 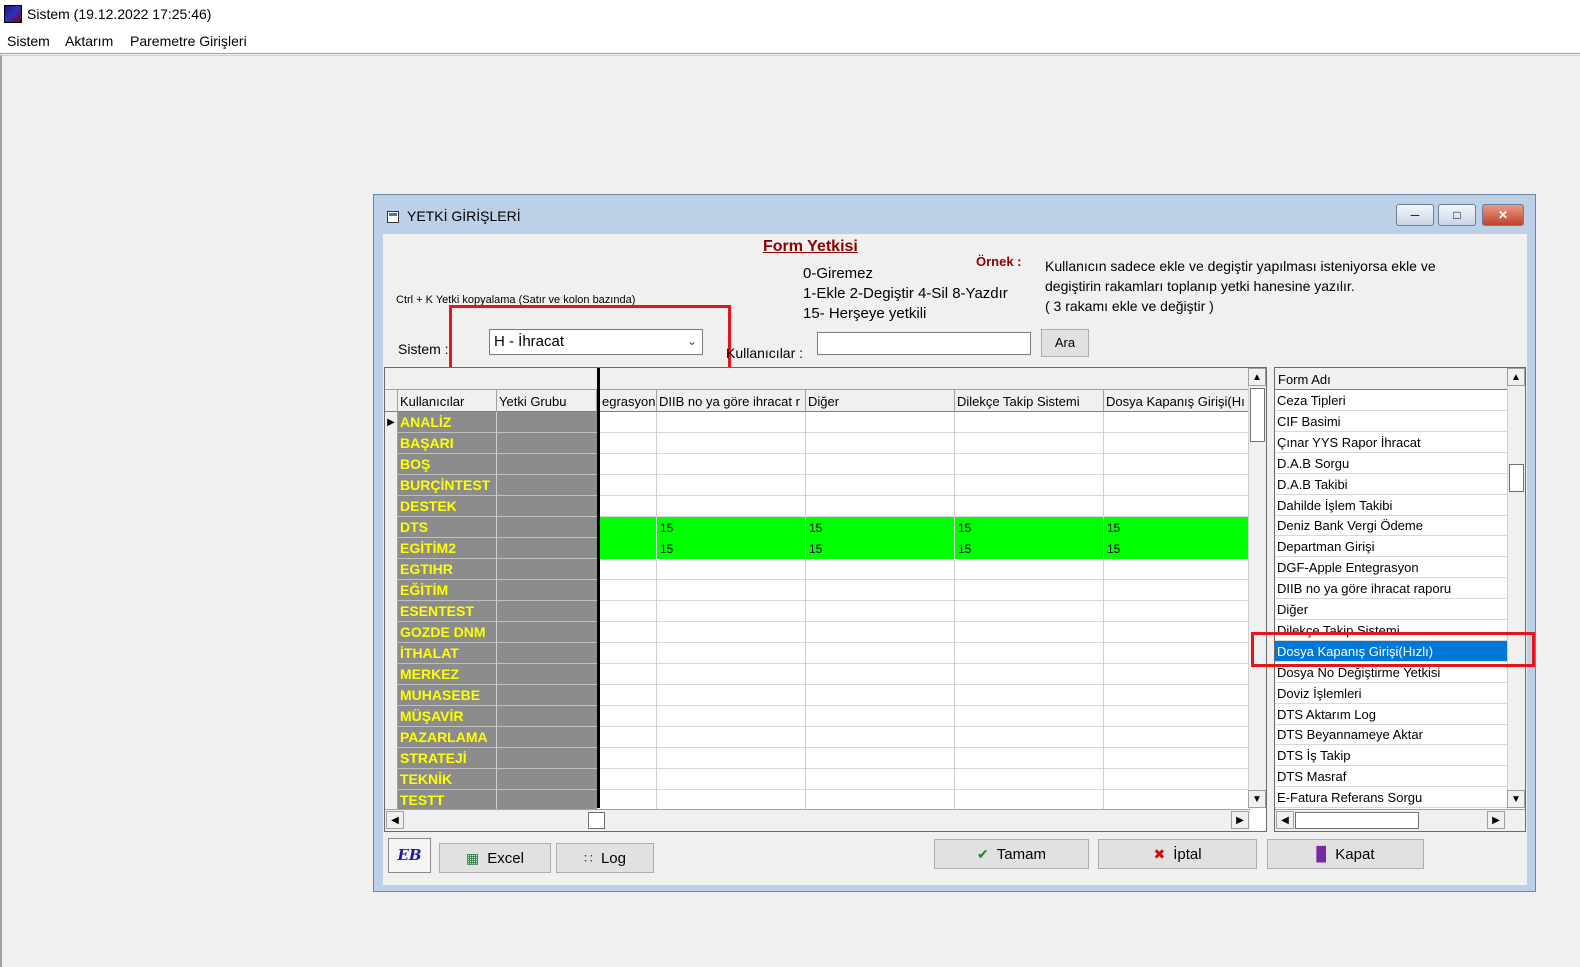 I want to click on eb-logo-button: EB, so click(x=409, y=855).